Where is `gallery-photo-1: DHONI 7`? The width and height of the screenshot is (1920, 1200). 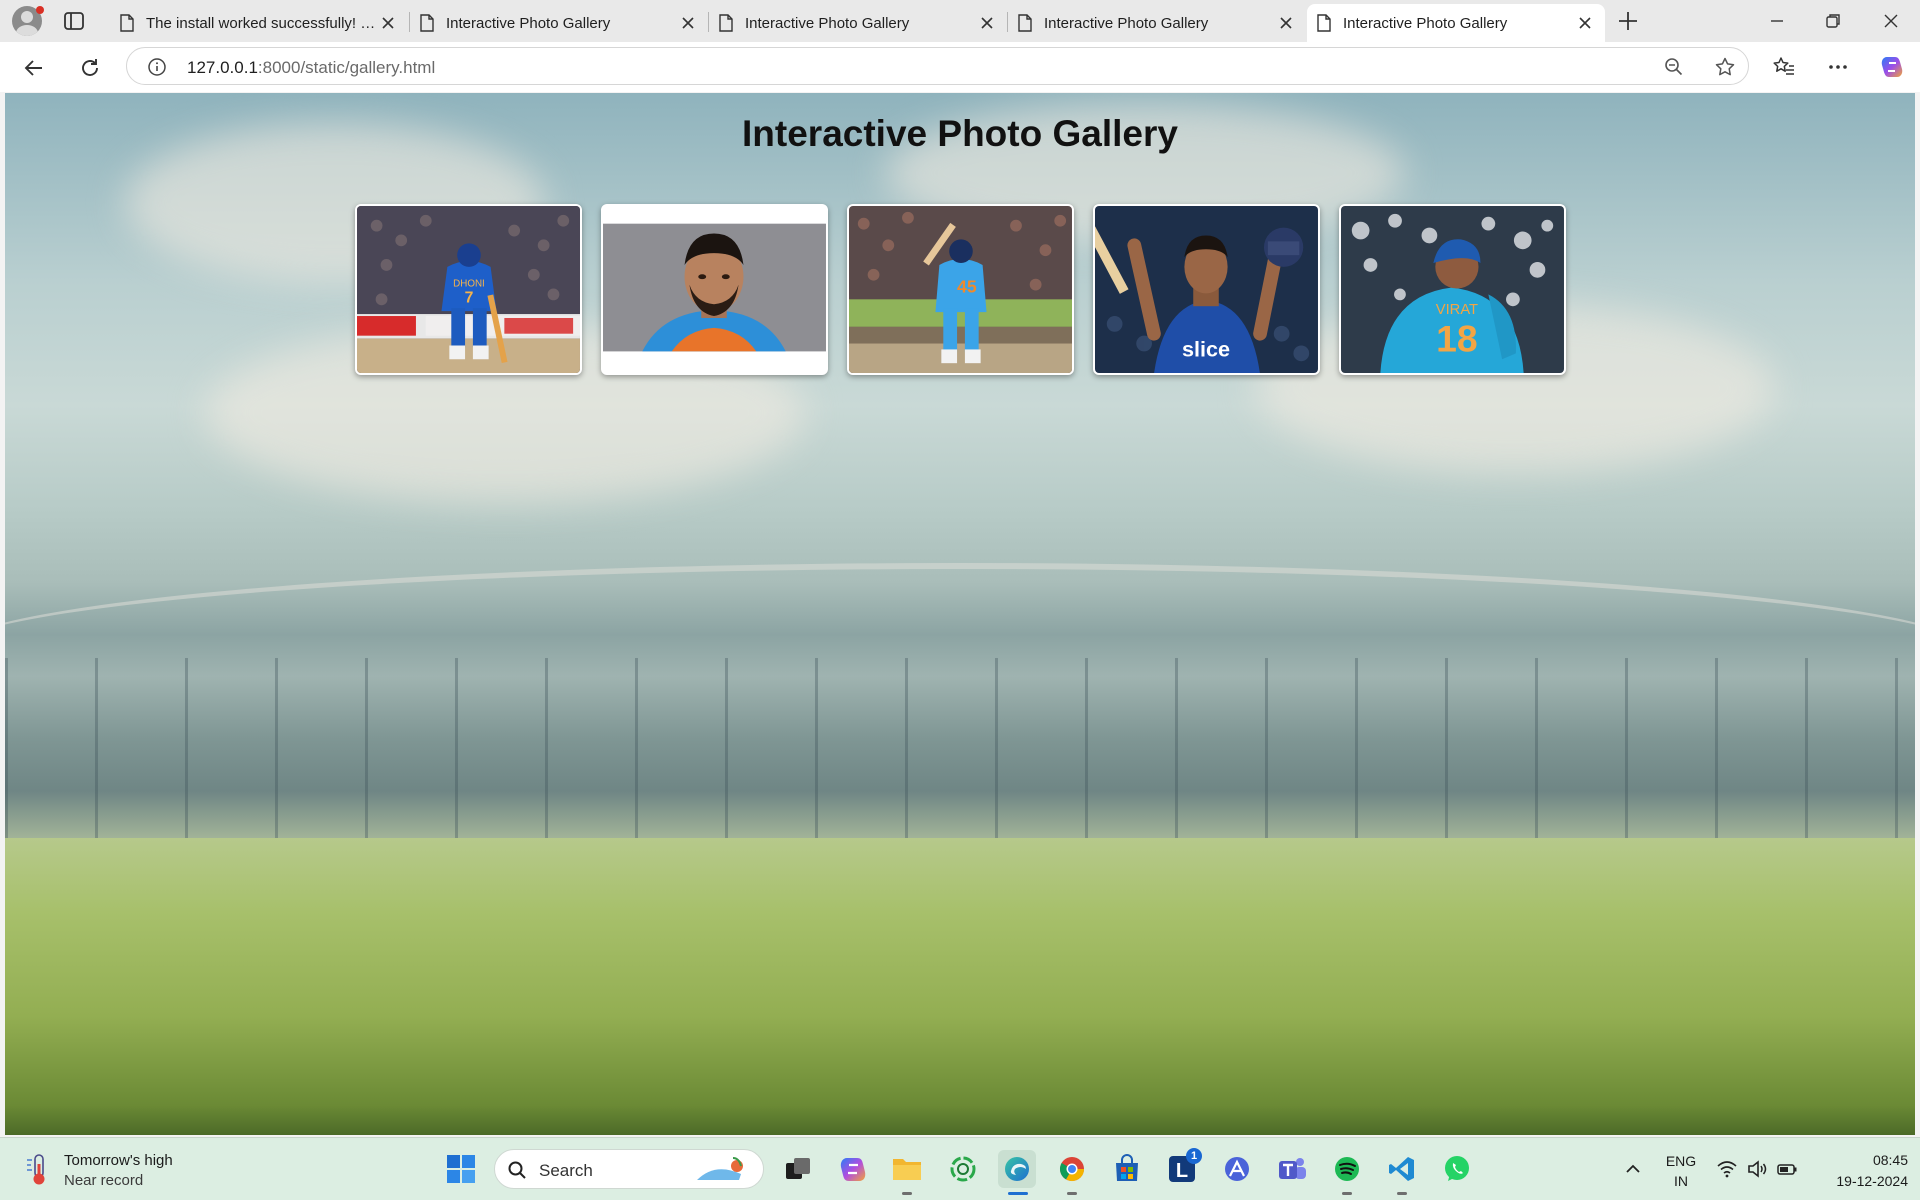
gallery-photo-1: DHONI 7 is located at coordinates (468, 289).